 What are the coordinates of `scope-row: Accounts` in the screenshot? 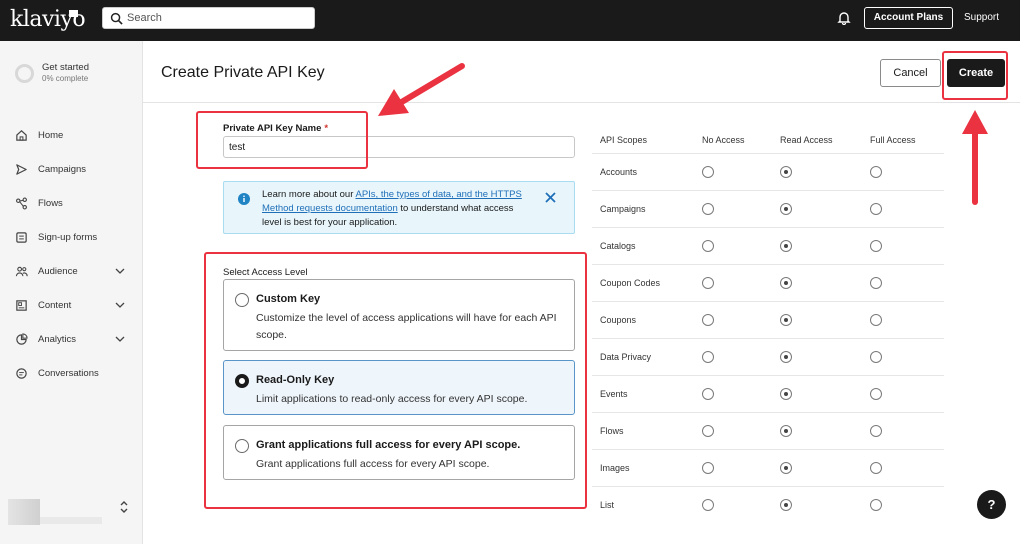 It's located at (768, 171).